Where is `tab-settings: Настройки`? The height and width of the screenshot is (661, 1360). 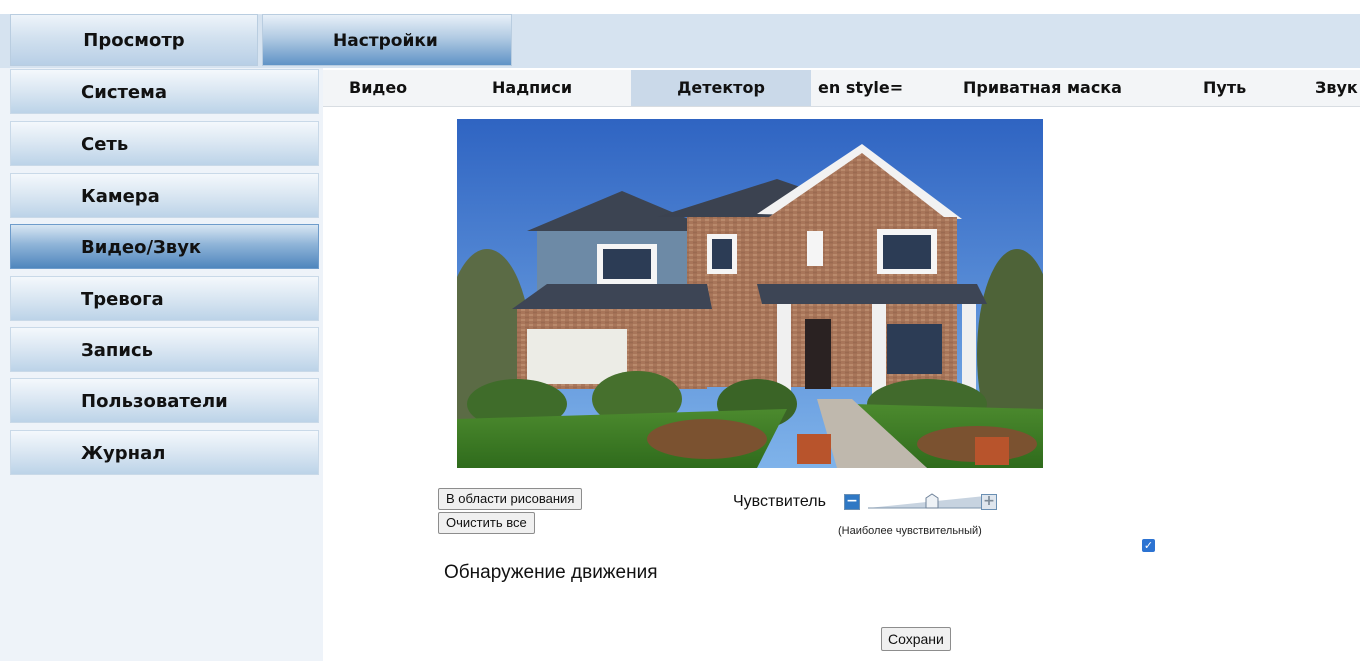
tab-settings: Настройки is located at coordinates (387, 40).